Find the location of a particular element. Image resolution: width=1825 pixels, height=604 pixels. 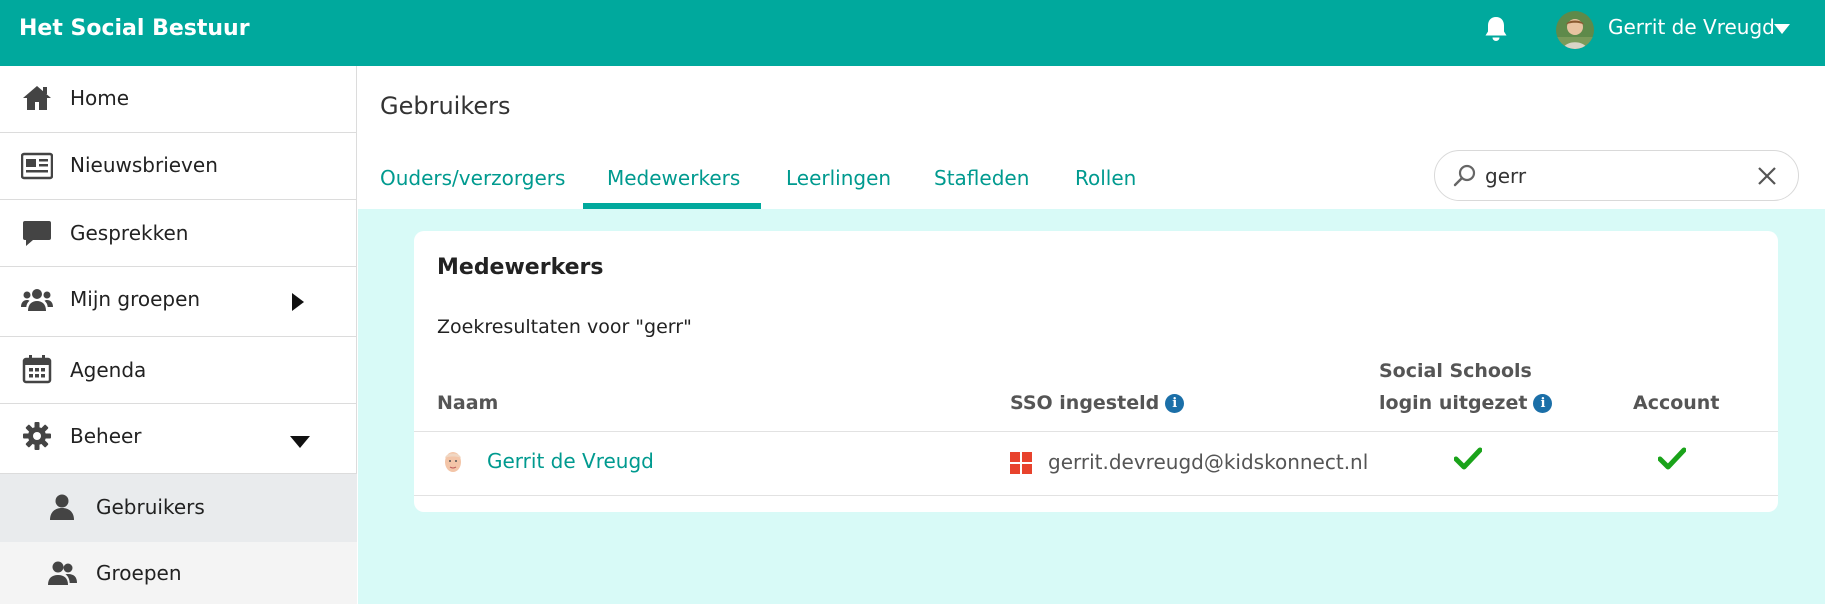

group-icon is located at coordinates (37, 300).